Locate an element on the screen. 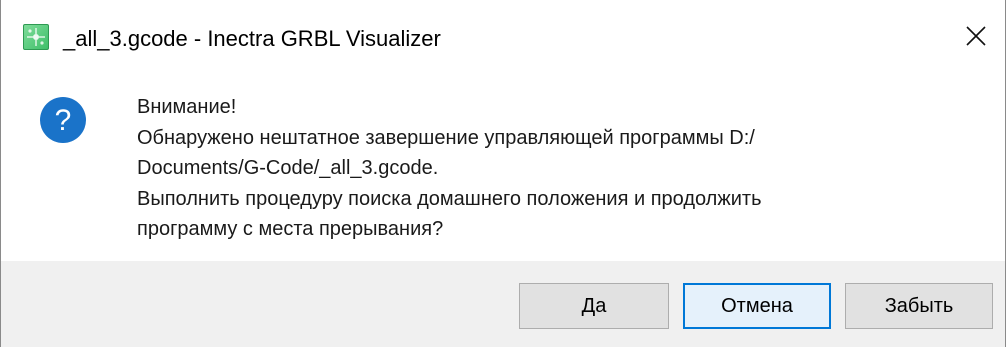  message-line: Documents/G-Code/_all_3.gcode. is located at coordinates (288, 168).